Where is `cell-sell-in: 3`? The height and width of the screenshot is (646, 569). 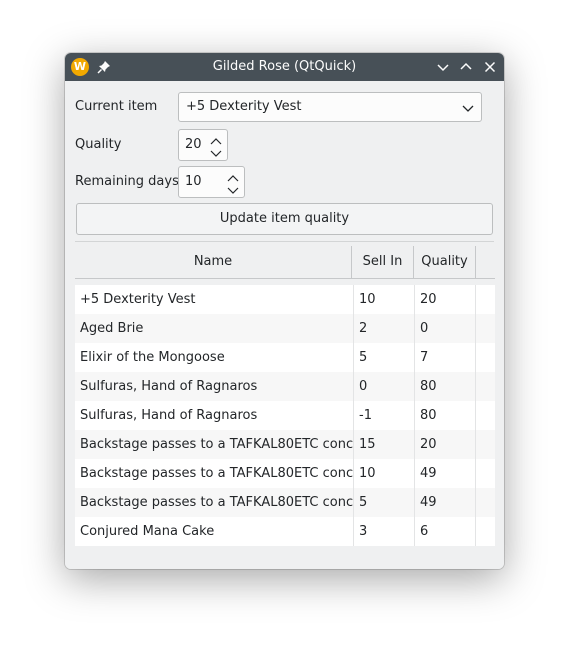
cell-sell-in: 3 is located at coordinates (384, 531).